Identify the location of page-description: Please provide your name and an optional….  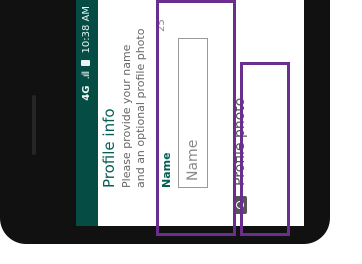
(133, 108).